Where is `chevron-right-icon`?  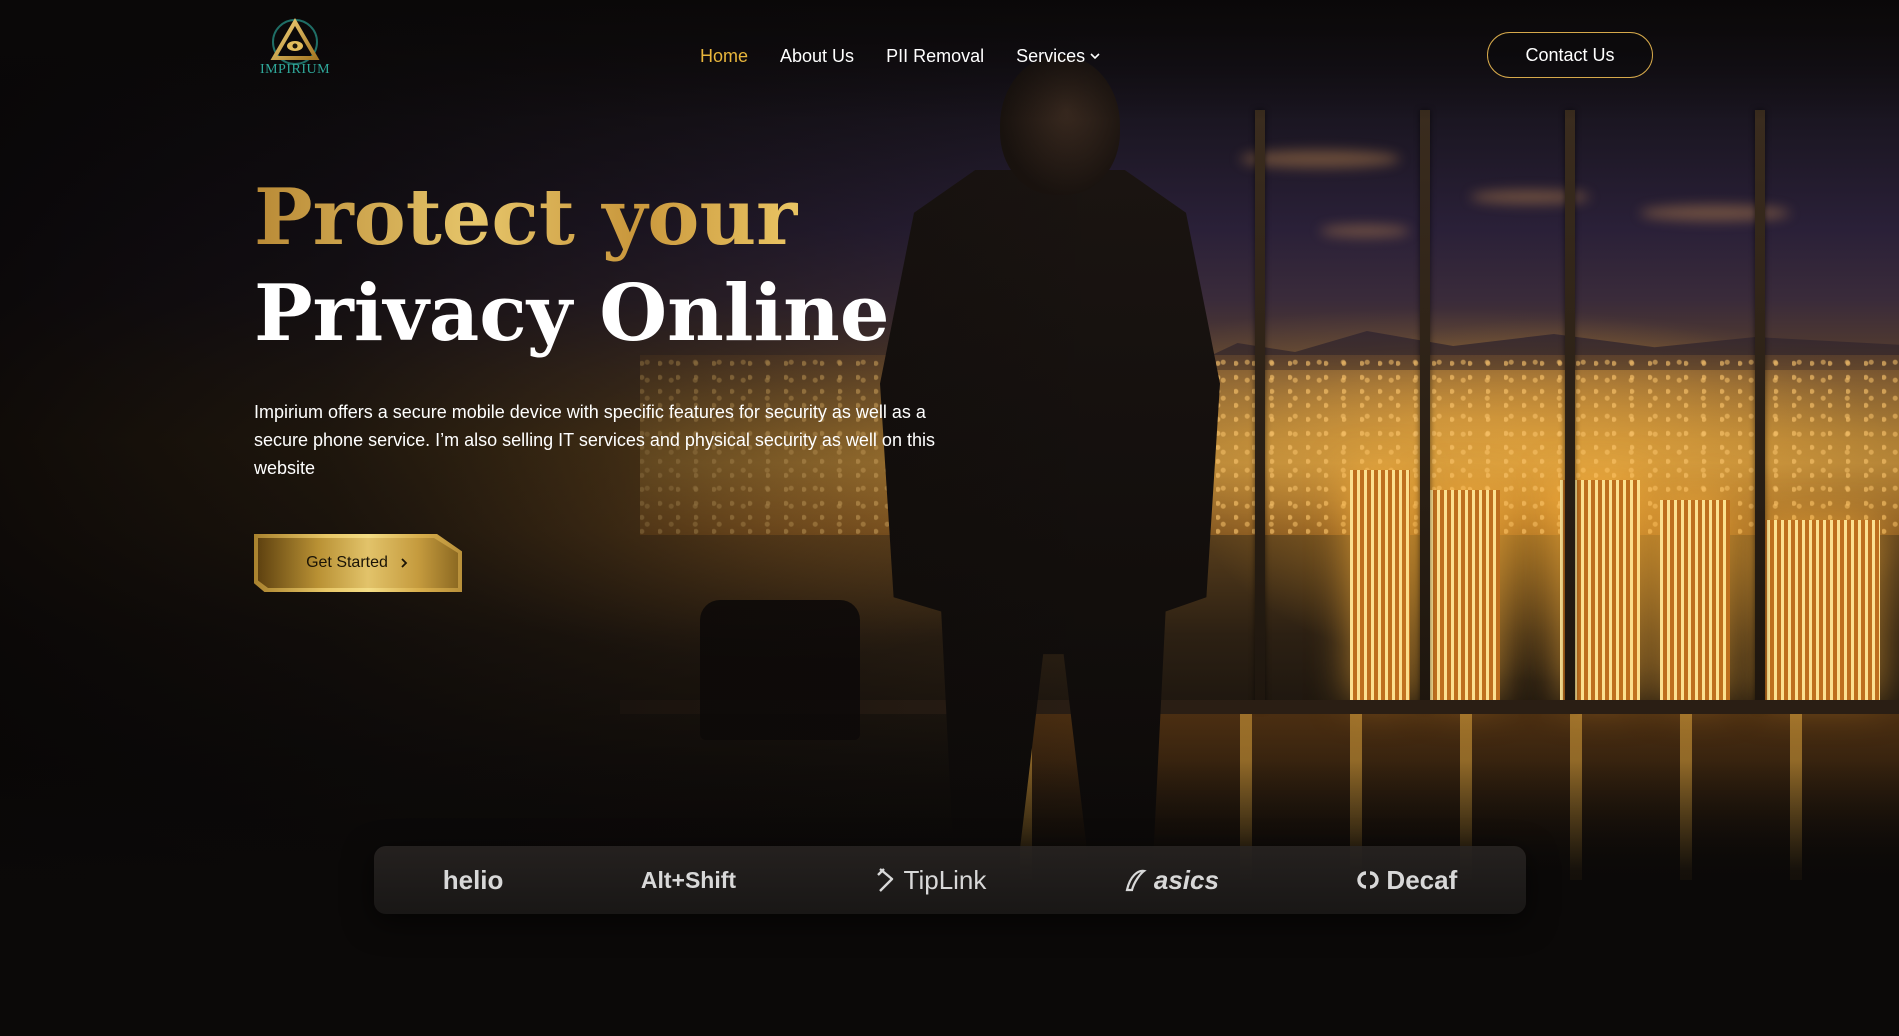
chevron-right-icon is located at coordinates (404, 563).